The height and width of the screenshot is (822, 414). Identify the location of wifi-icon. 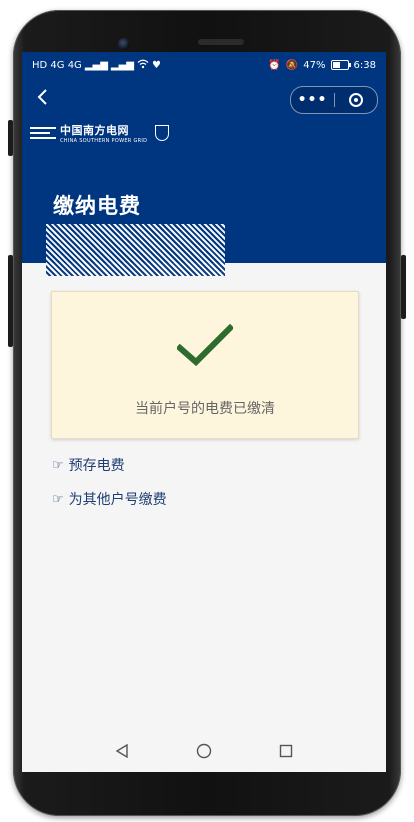
(143, 65).